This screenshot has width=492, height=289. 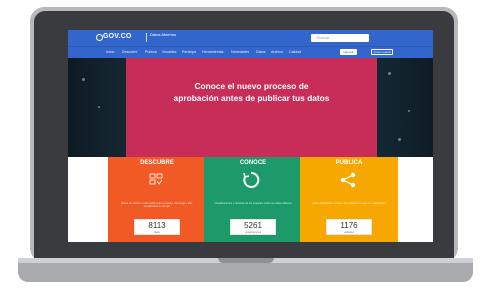 I want to click on login-button: Ingresar, so click(x=348, y=52).